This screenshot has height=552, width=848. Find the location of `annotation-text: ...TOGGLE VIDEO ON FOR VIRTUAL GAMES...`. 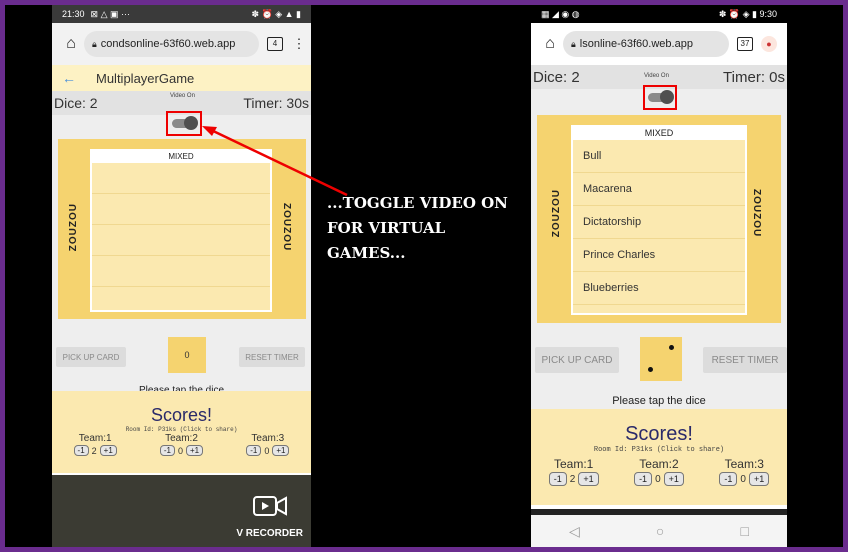

annotation-text: ...TOGGLE VIDEO ON FOR VIRTUAL GAMES... is located at coordinates (417, 228).